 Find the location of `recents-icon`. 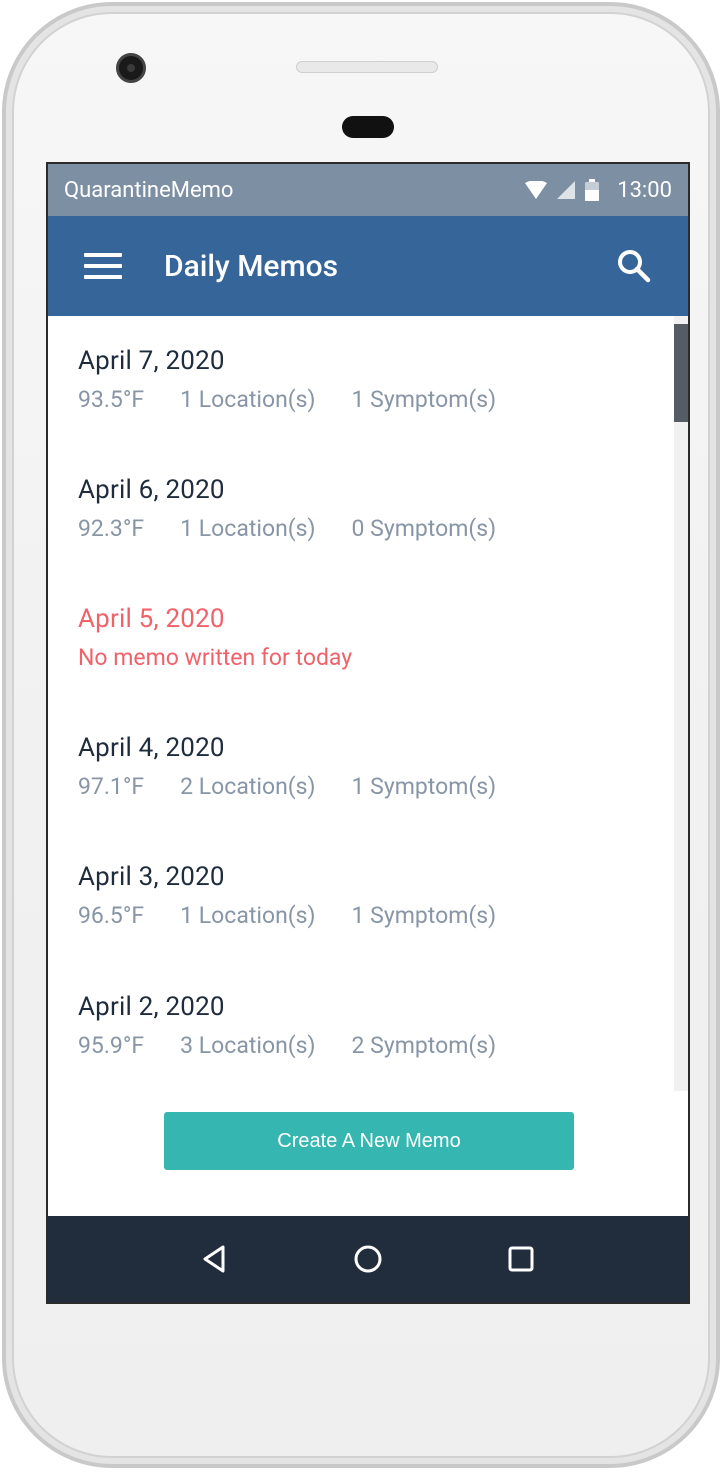

recents-icon is located at coordinates (521, 1259).